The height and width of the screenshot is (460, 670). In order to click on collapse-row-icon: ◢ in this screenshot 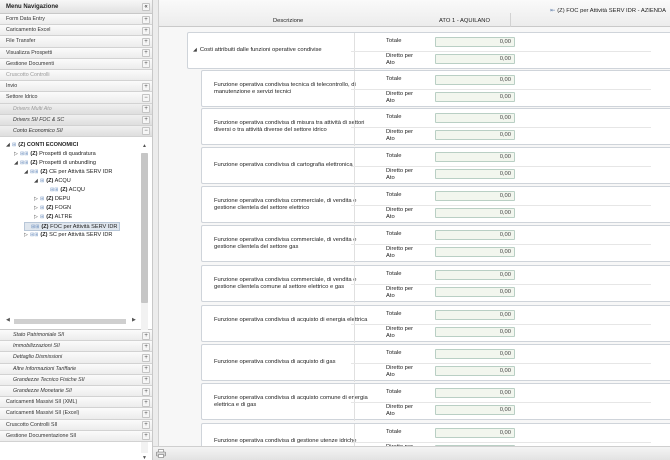, I will do `click(195, 50)`.